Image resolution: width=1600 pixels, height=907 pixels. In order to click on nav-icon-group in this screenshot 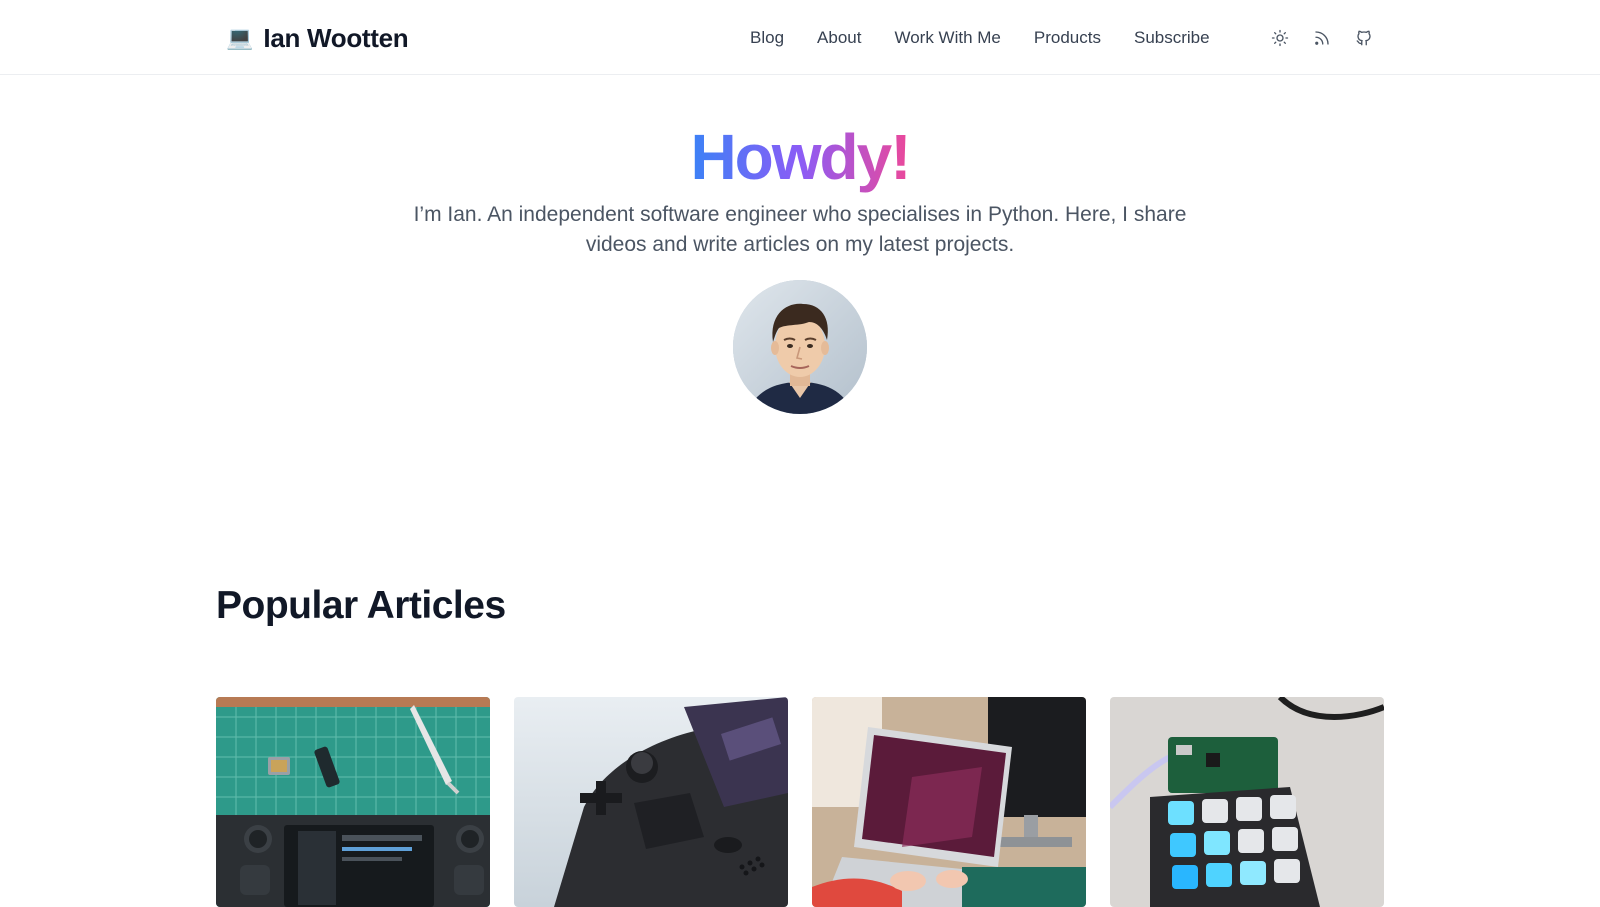, I will do `click(1331, 38)`.